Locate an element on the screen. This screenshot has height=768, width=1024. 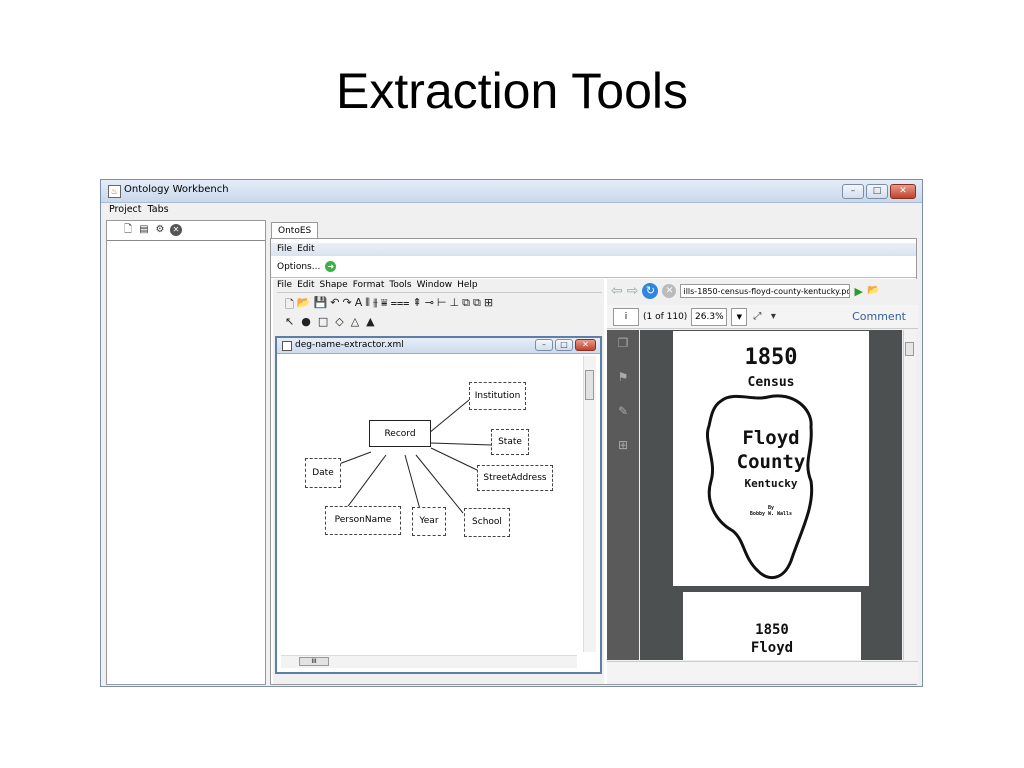
stop-icon: ✕ is located at coordinates (669, 291).